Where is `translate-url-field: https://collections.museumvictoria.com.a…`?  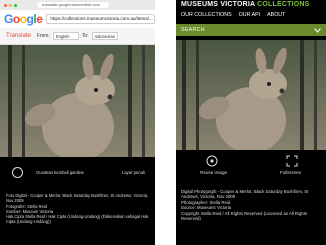 translate-url-field: https://collections.museumvictoria.com.a… is located at coordinates (100, 19).